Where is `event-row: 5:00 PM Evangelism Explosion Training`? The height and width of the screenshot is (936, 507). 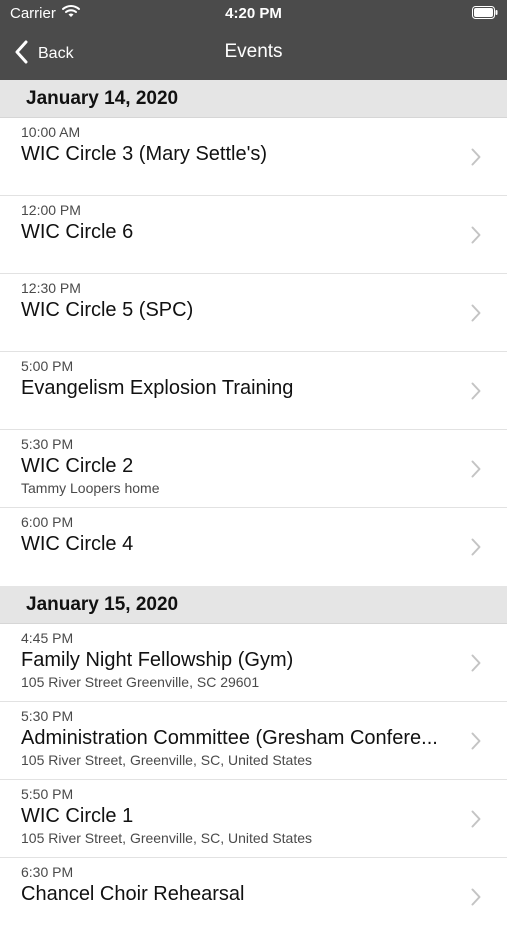
event-row: 5:00 PM Evangelism Explosion Training is located at coordinates (253, 391).